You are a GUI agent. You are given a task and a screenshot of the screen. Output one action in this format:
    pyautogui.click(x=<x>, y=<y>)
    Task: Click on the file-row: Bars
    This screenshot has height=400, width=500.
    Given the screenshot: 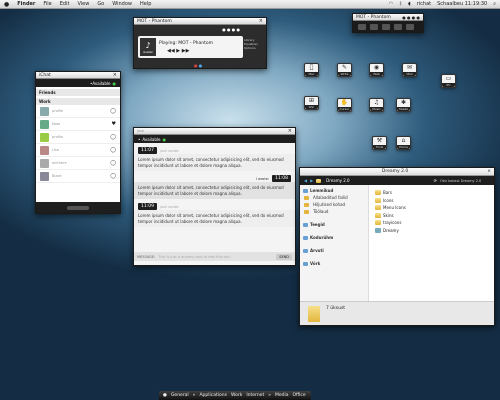 What is the action you would take?
    pyautogui.click(x=430, y=193)
    